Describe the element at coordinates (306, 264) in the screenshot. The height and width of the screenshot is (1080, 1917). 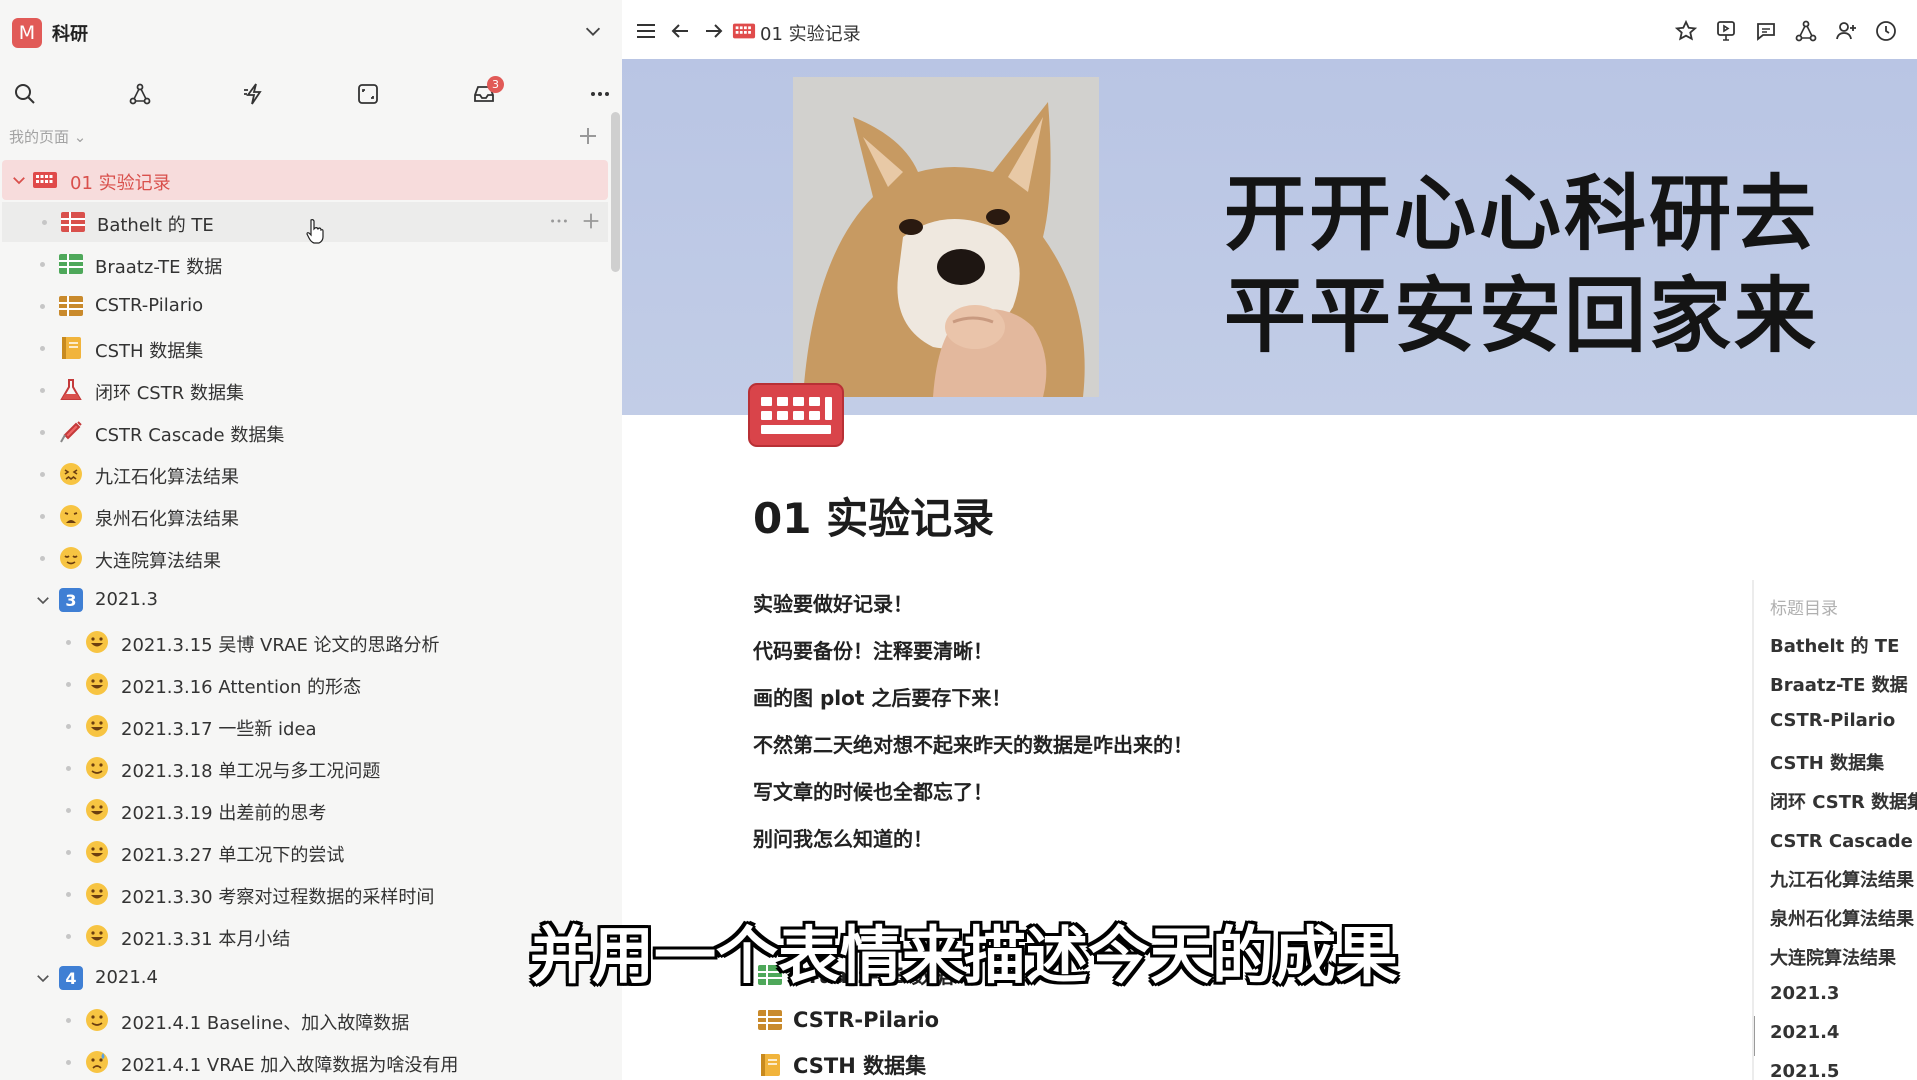
I see `sidebar-item-braatz-te: Braatz-TE 数据` at that location.